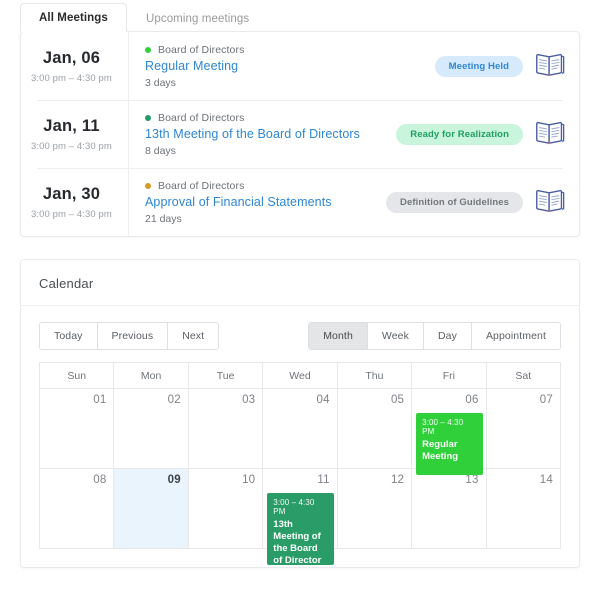  Describe the element at coordinates (151, 429) in the screenshot. I see `calendar-day-cell: 02` at that location.